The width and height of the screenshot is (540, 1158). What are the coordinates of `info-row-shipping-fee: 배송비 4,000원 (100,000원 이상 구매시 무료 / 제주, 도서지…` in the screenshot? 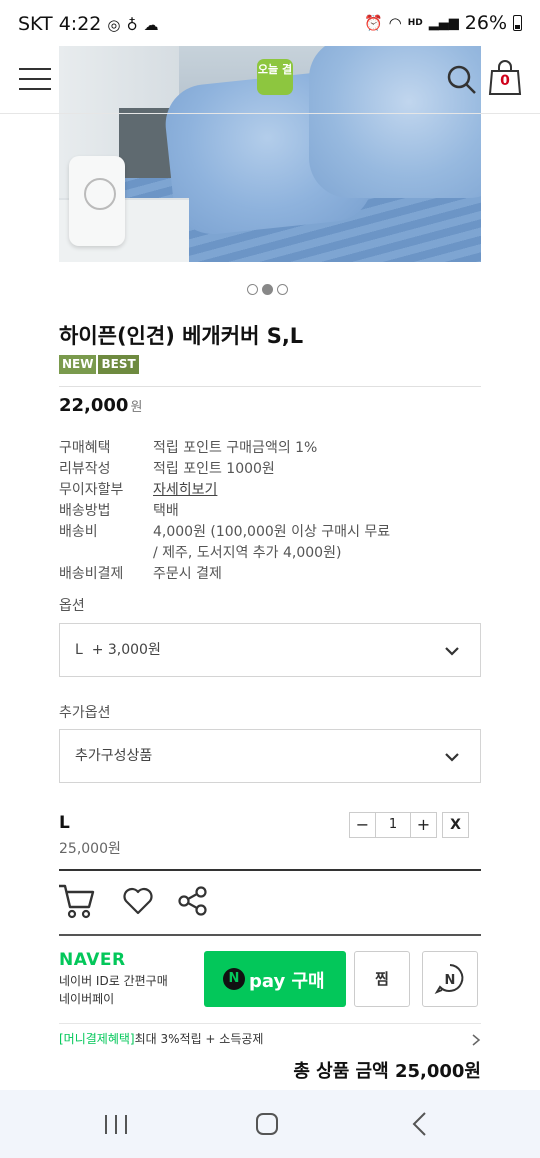 It's located at (270, 543).